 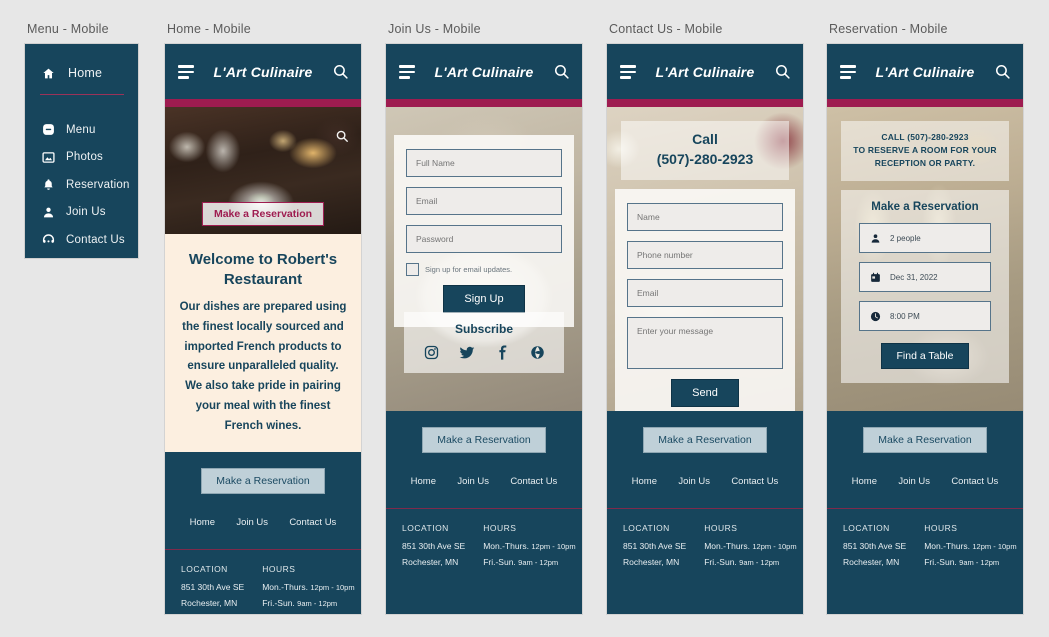 What do you see at coordinates (875, 316) in the screenshot?
I see `clock-icon` at bounding box center [875, 316].